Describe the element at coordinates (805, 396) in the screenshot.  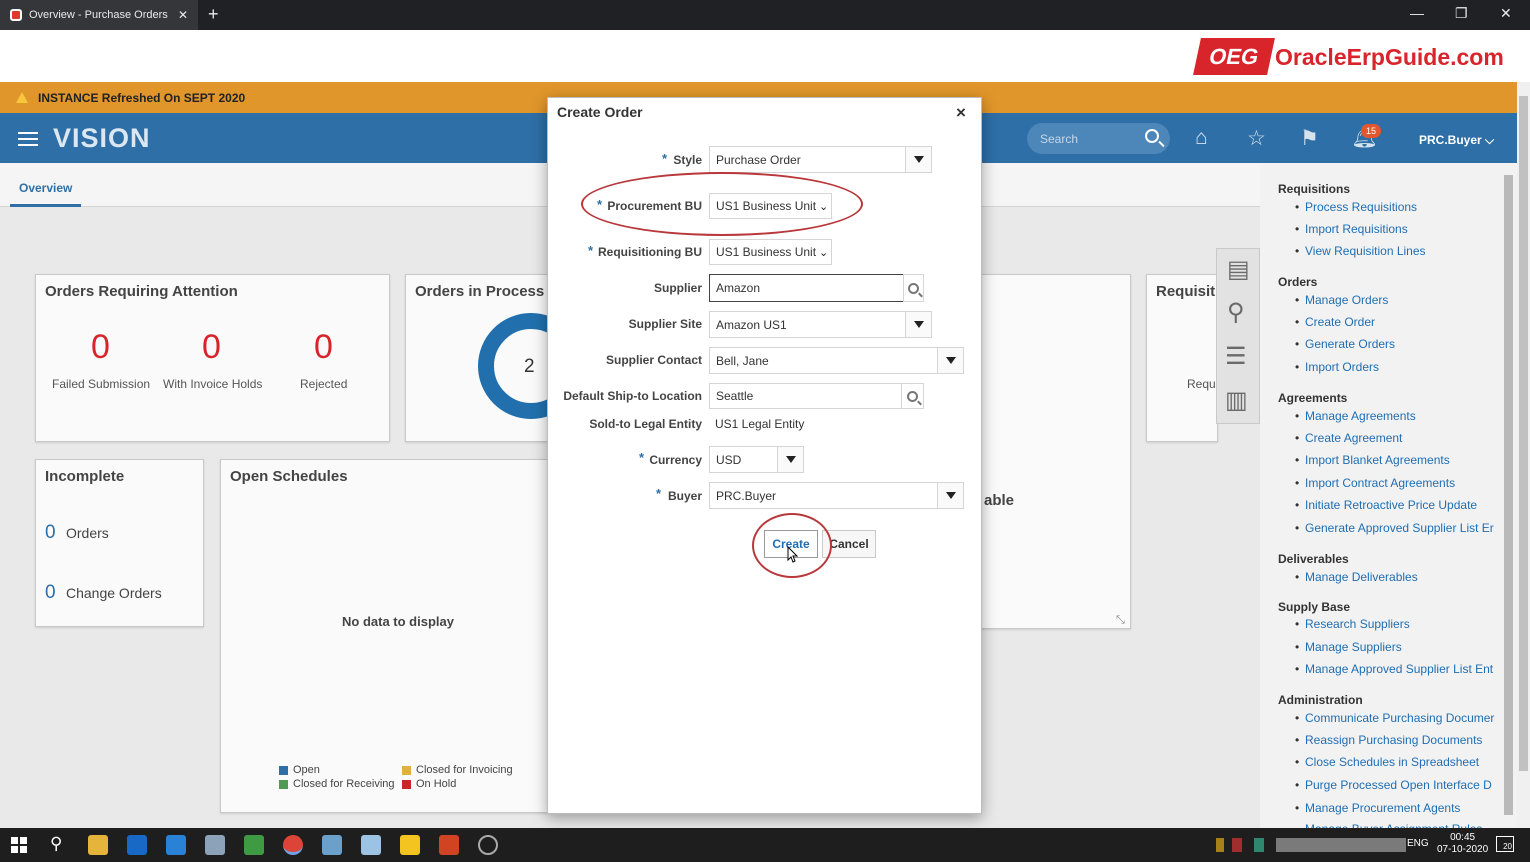
I see `ship-to-input: Seattle` at that location.